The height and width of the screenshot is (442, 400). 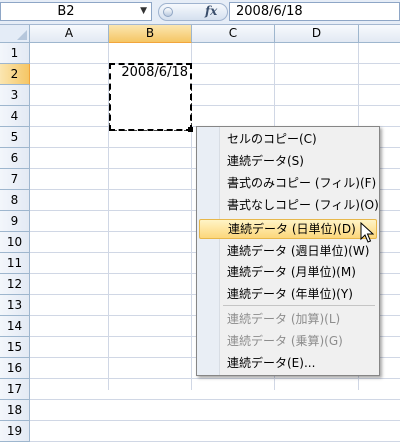 I want to click on menu-item-fill-weekdays: 連続データ (週日単位)(W), so click(x=288, y=251).